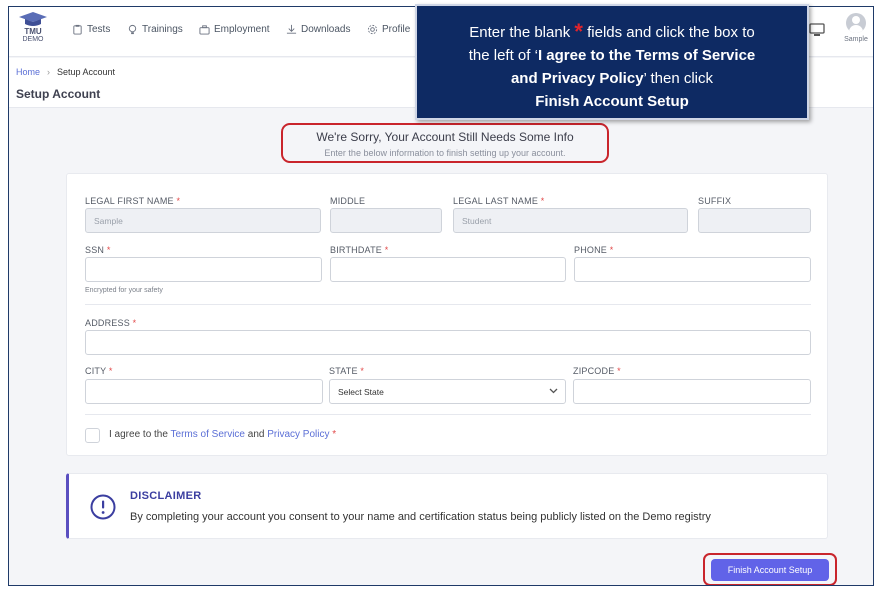 The width and height of the screenshot is (881, 591). Describe the element at coordinates (612, 78) in the screenshot. I see `callout-line-3: and Privacy Policy’ then click` at that location.